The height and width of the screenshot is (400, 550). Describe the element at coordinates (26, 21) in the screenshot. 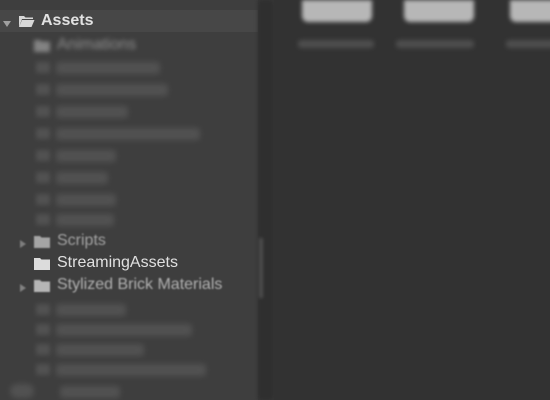

I see `open-folder-icon` at that location.